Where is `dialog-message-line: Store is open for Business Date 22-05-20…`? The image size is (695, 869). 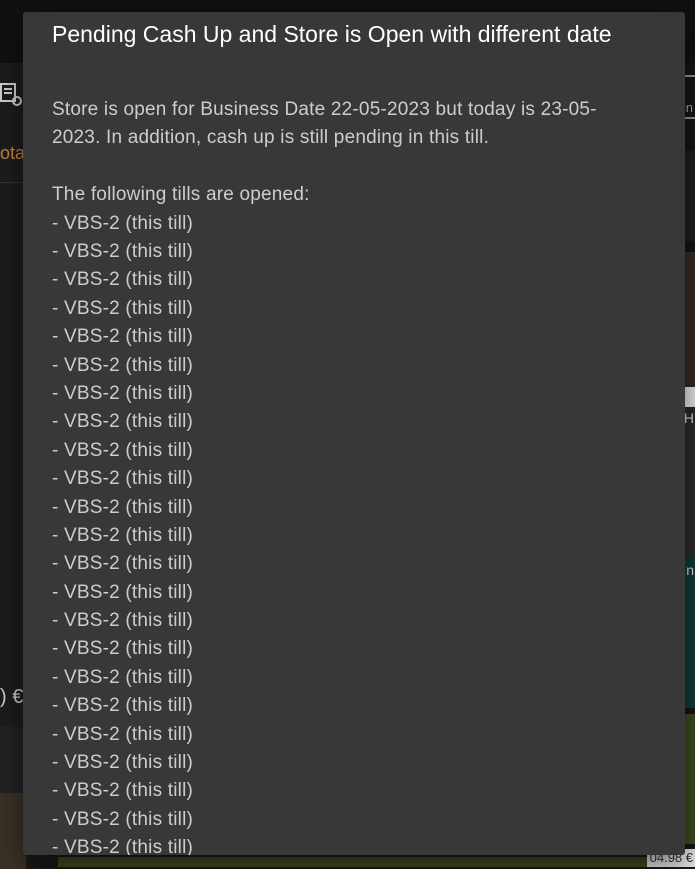 dialog-message-line: Store is open for Business Date 22-05-20… is located at coordinates (324, 109).